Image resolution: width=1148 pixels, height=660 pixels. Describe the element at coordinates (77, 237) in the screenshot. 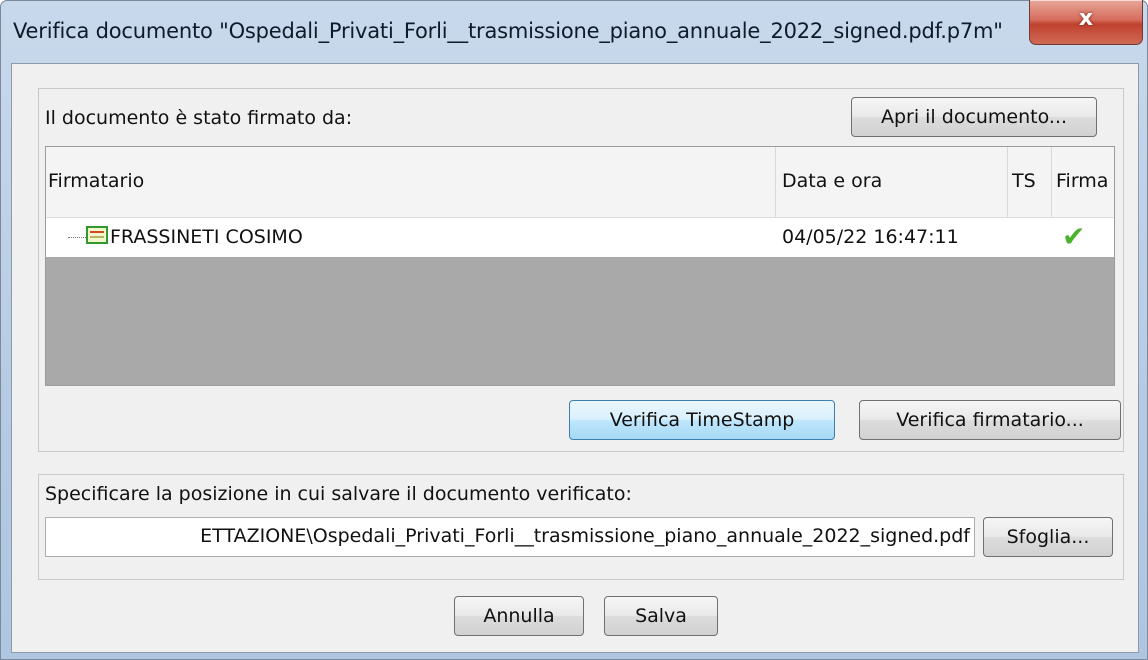

I see `tree-connector` at that location.